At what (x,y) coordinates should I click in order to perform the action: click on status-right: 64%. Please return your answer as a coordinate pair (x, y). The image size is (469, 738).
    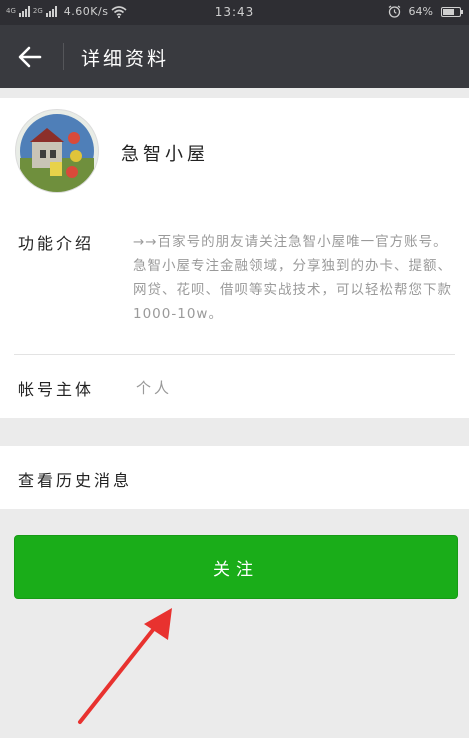
    Looking at the image, I should click on (425, 11).